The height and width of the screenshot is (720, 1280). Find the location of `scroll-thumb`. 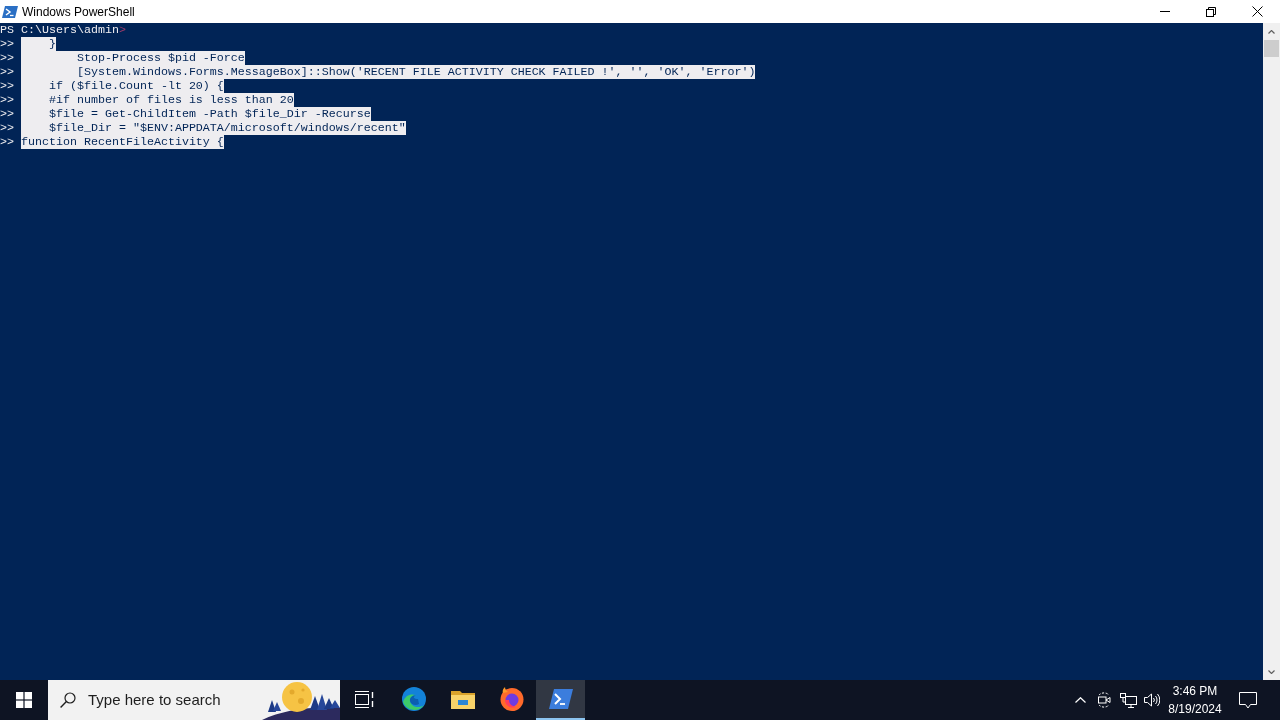

scroll-thumb is located at coordinates (1271, 48).